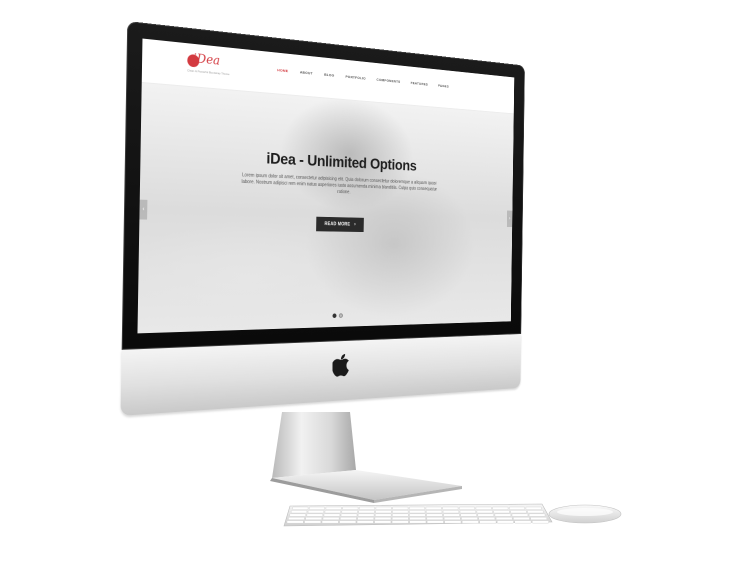 The image size is (750, 563). I want to click on nav-item-home: HOME, so click(282, 70).